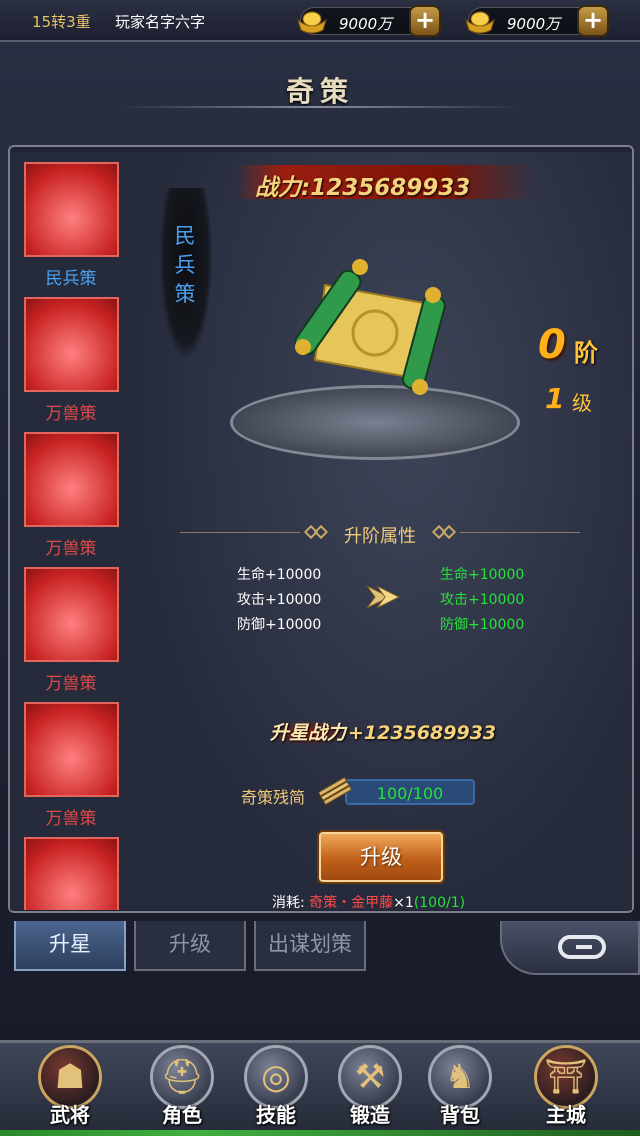  What do you see at coordinates (482, 625) in the screenshot?
I see `next-stat: 防御+10000` at bounding box center [482, 625].